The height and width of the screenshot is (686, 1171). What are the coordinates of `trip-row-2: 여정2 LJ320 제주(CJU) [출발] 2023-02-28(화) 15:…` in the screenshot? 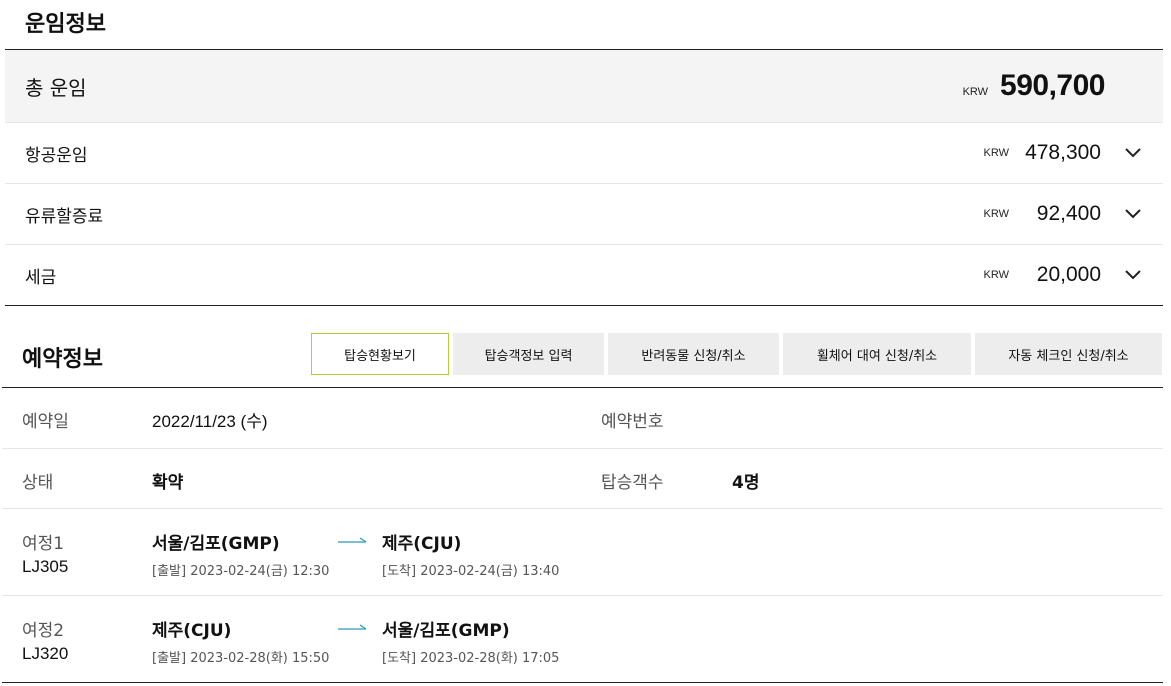 It's located at (582, 638).